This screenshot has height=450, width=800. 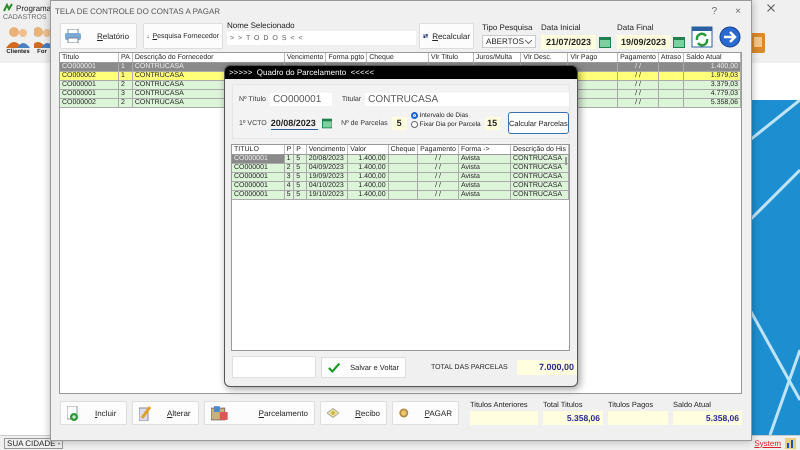 What do you see at coordinates (546, 367) in the screenshot?
I see `total-value-field: 7.000,00` at bounding box center [546, 367].